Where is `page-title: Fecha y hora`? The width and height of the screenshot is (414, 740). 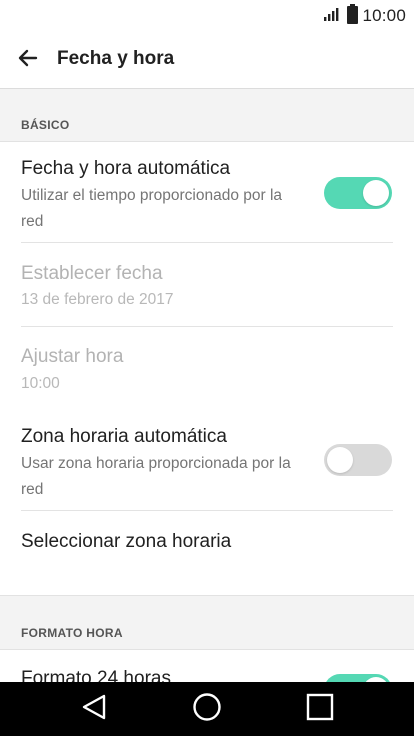
page-title: Fecha y hora is located at coordinates (116, 58).